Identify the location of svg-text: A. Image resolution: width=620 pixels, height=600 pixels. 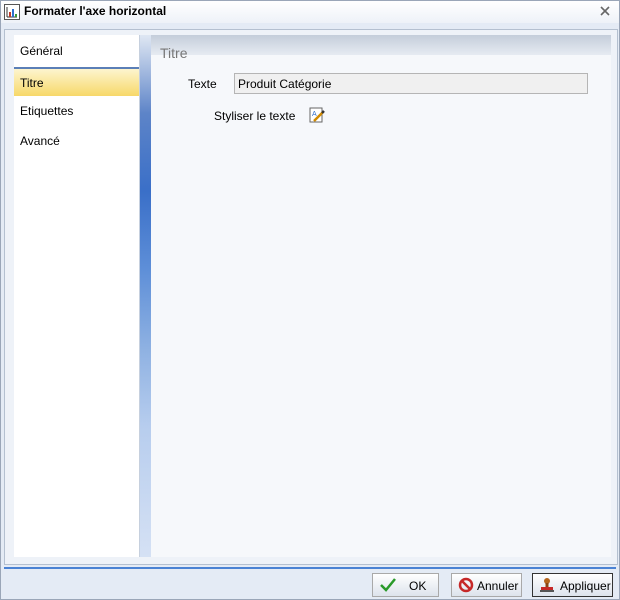
(314, 114).